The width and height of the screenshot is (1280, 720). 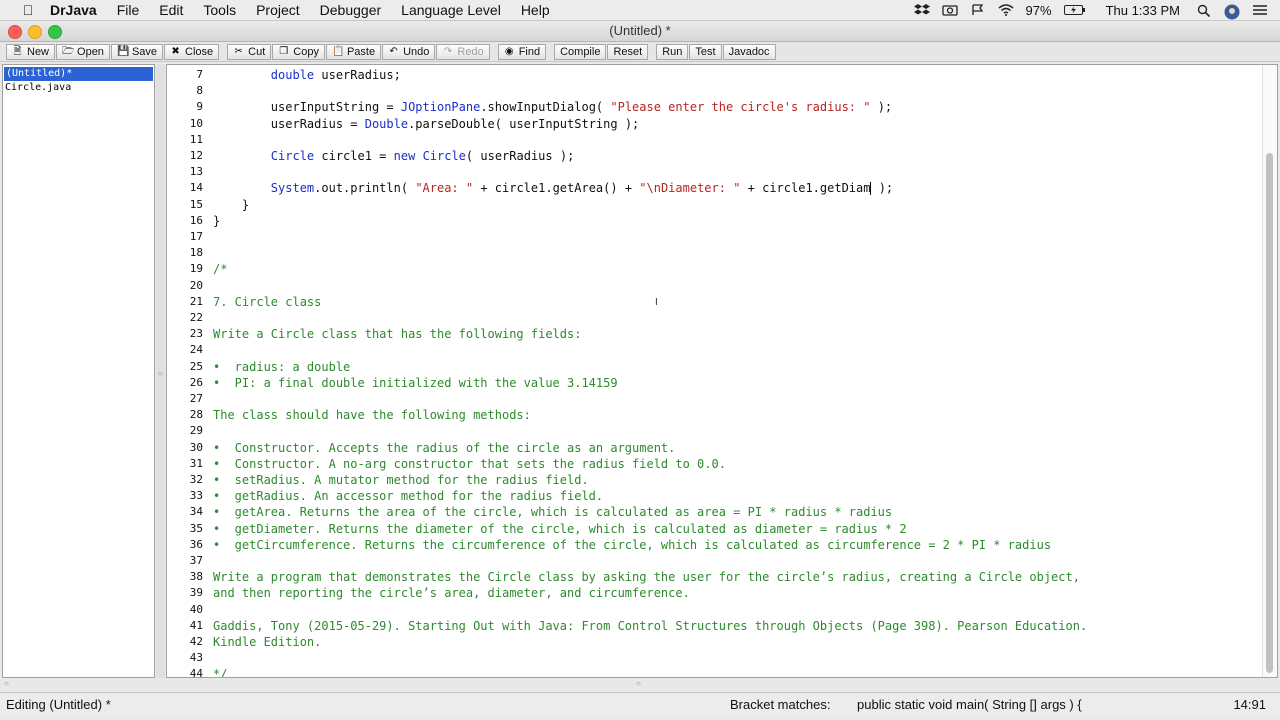 I want to click on undo-button: ↶ Undo, so click(x=409, y=51).